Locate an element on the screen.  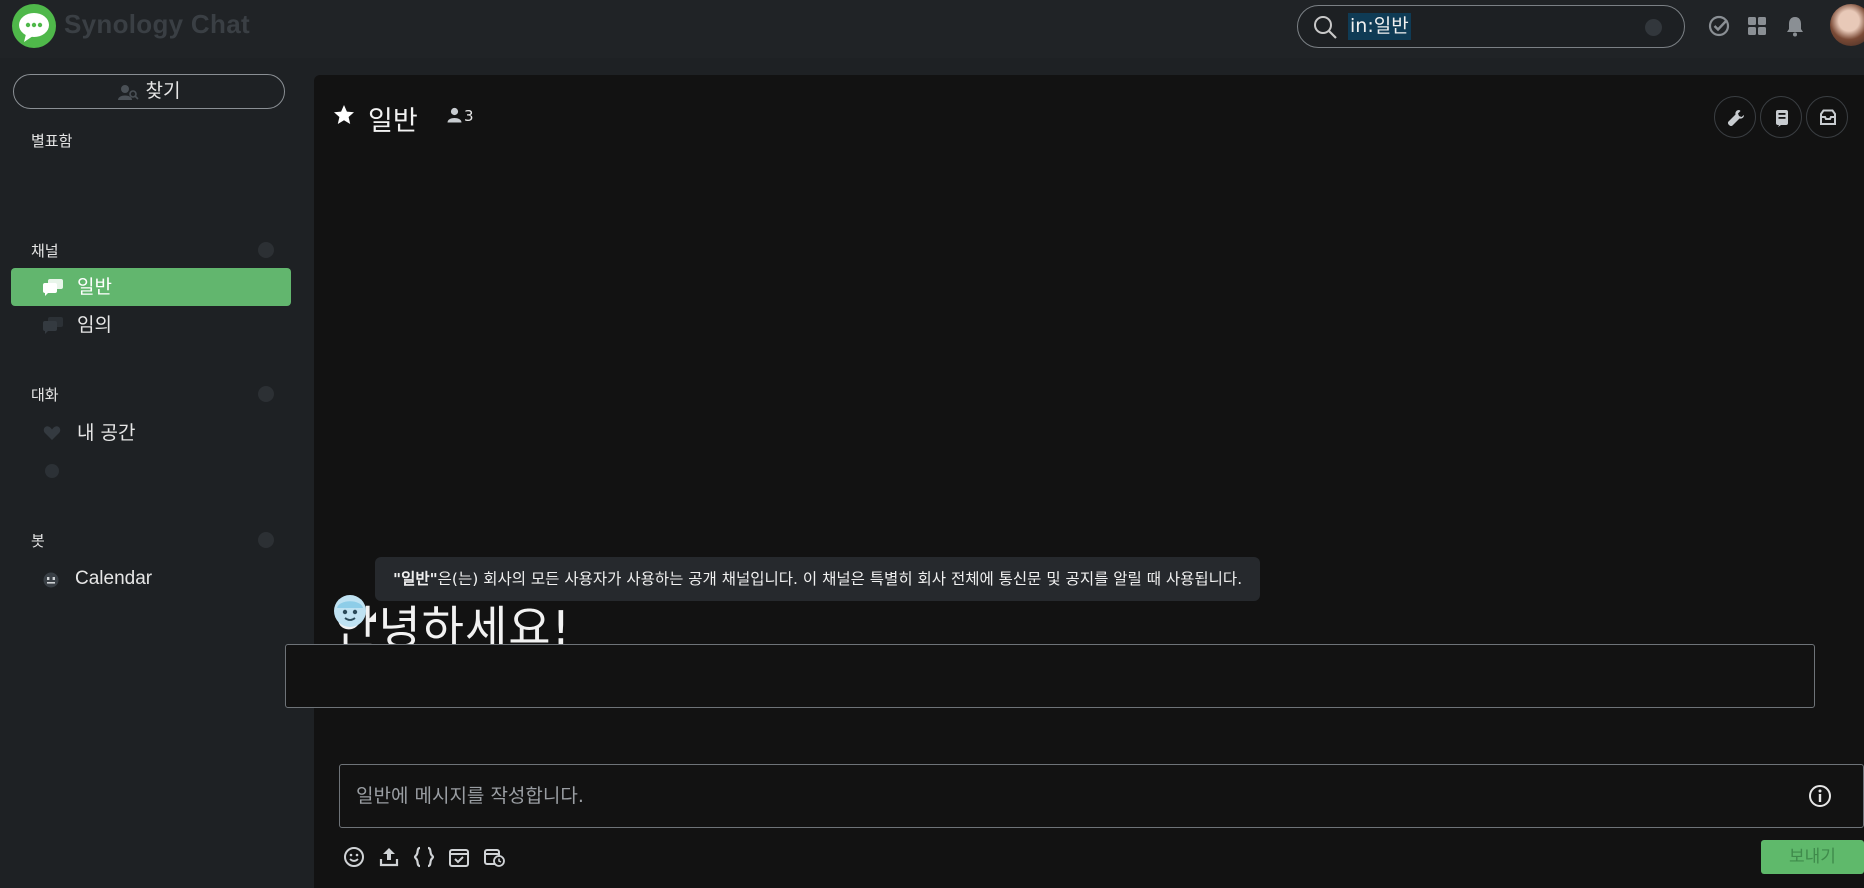
search-query: in:일반 is located at coordinates (1379, 26).